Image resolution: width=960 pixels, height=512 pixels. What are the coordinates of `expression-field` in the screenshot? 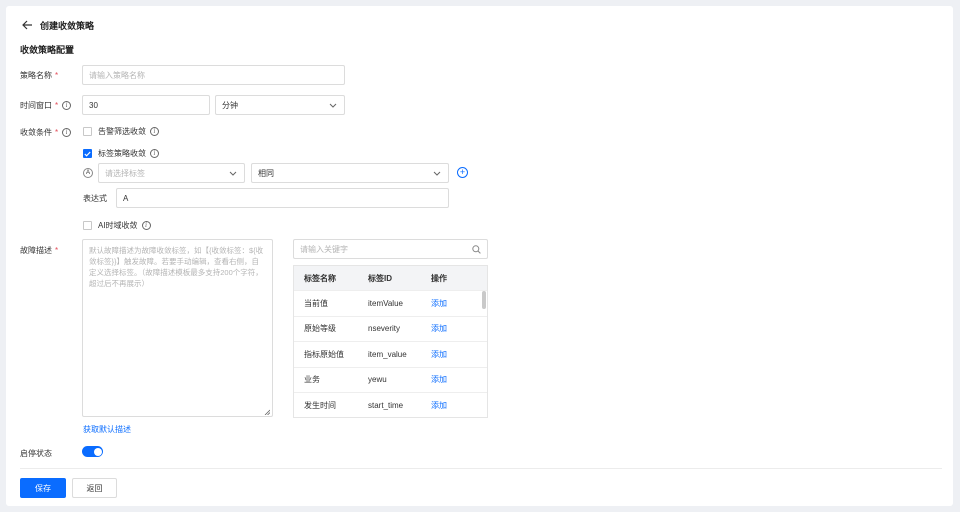 It's located at (282, 198).